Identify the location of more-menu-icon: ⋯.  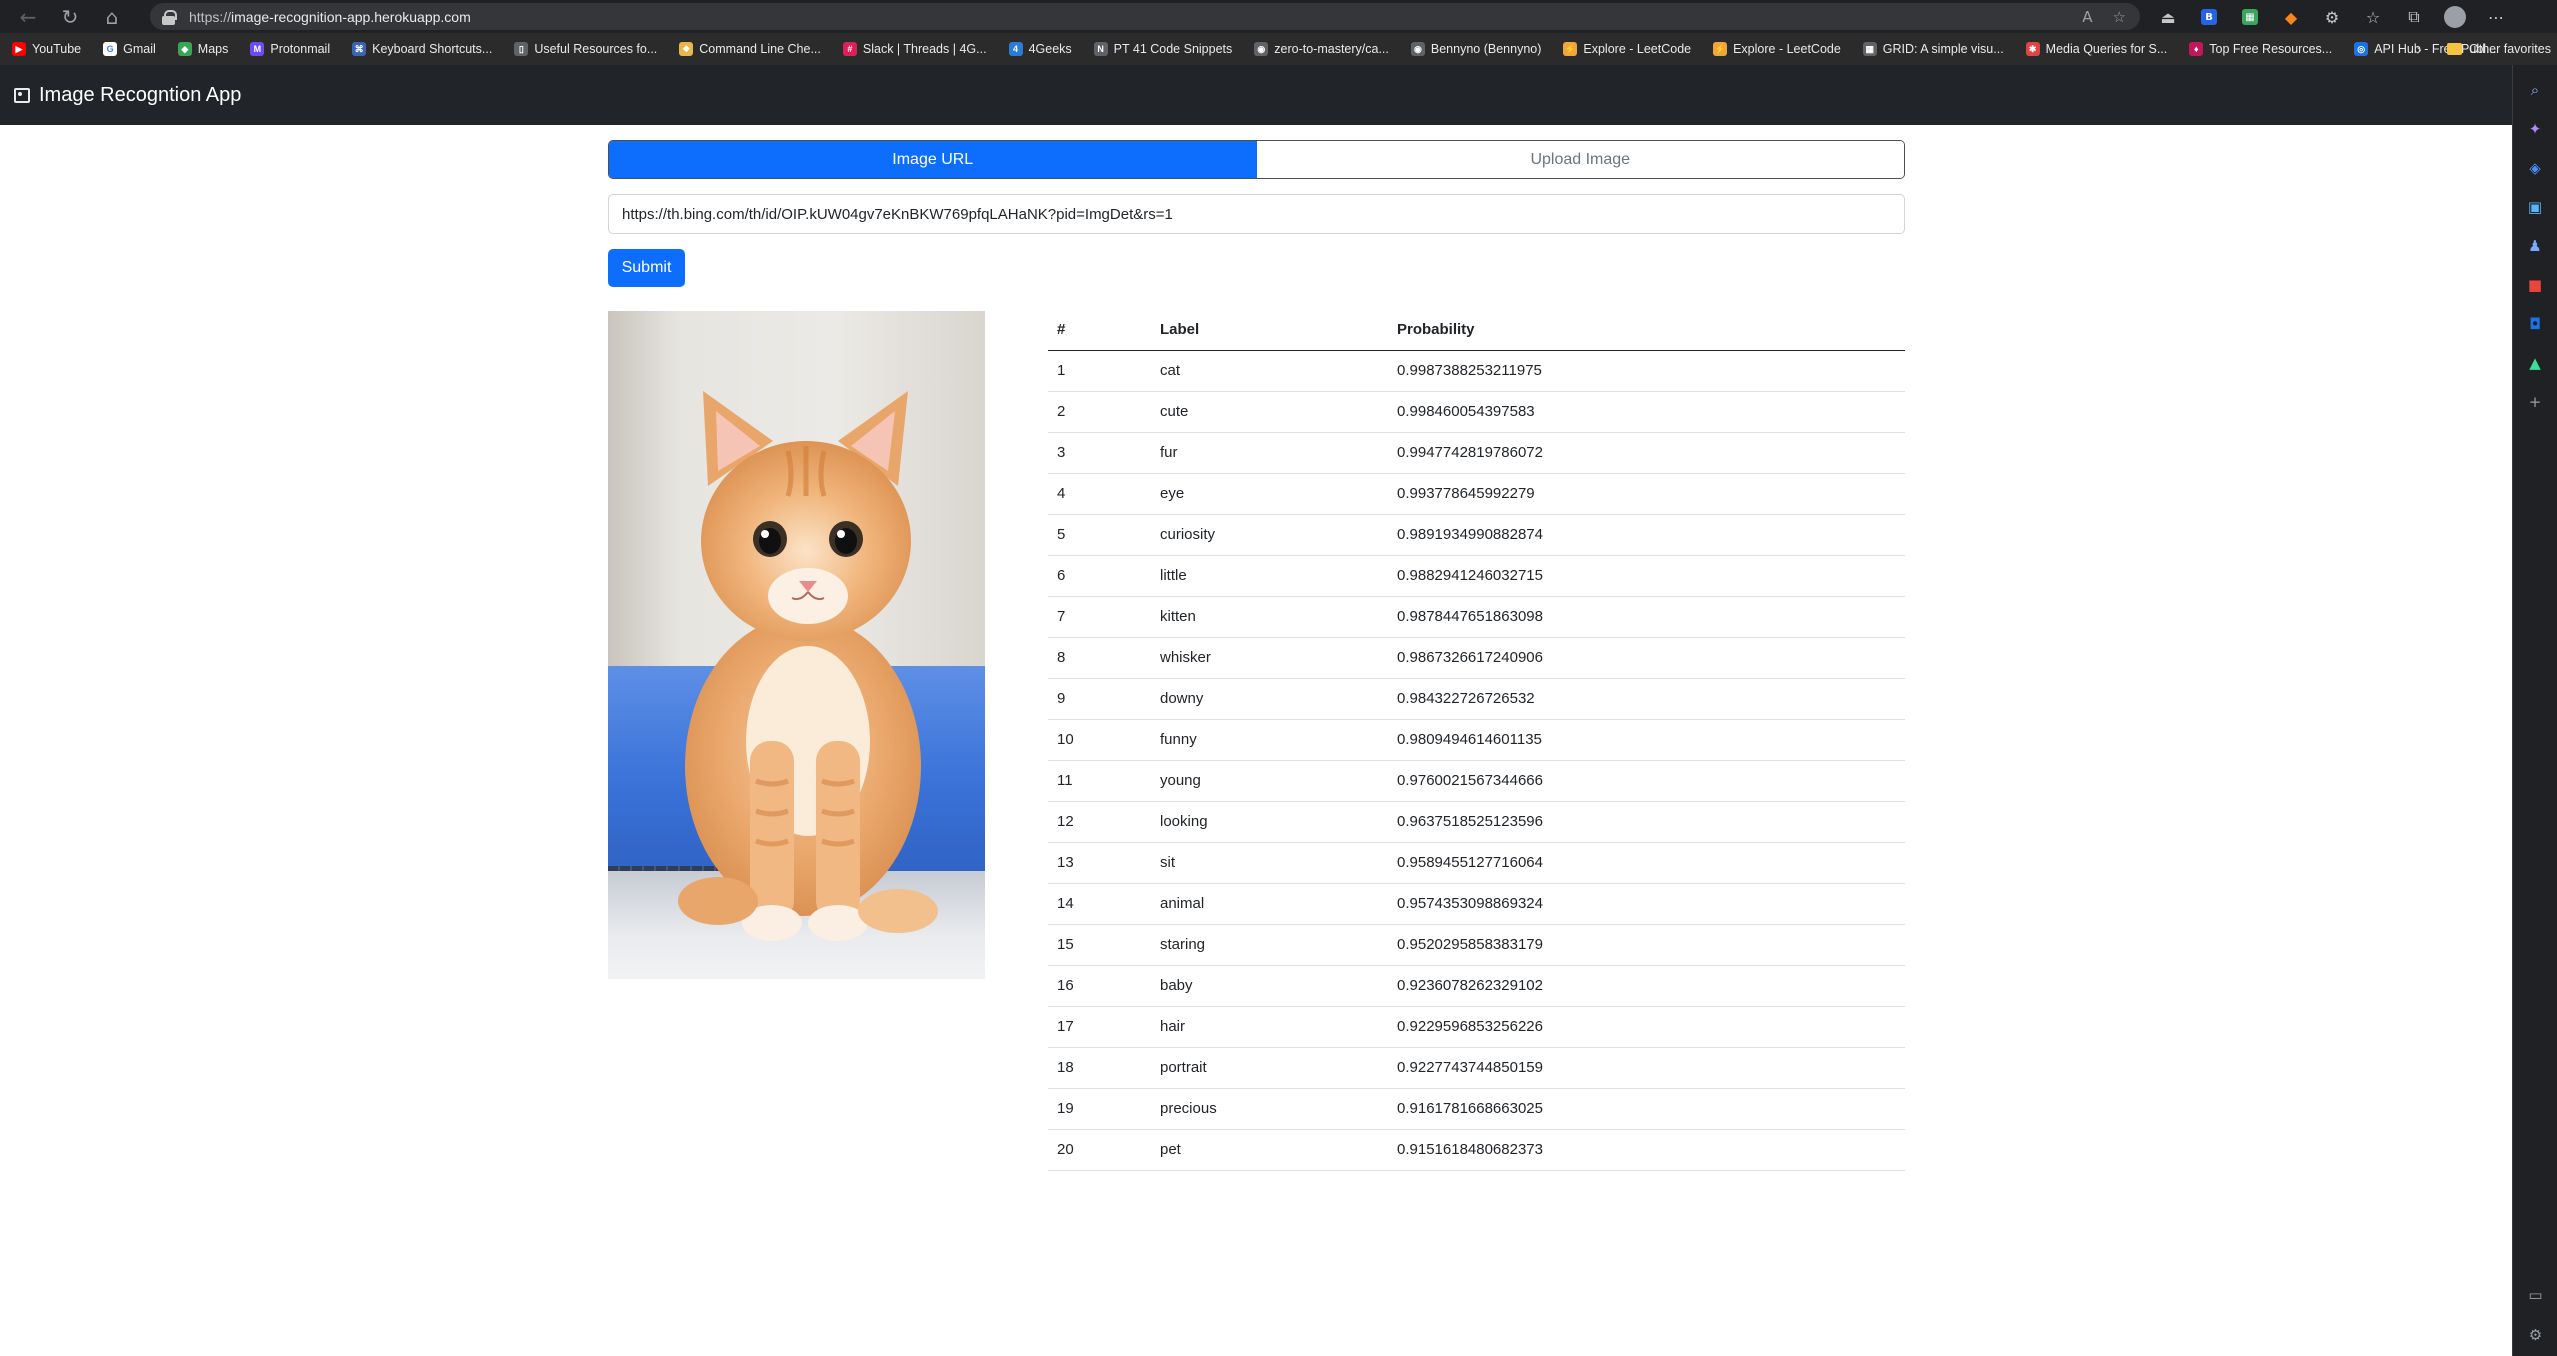
(2496, 17).